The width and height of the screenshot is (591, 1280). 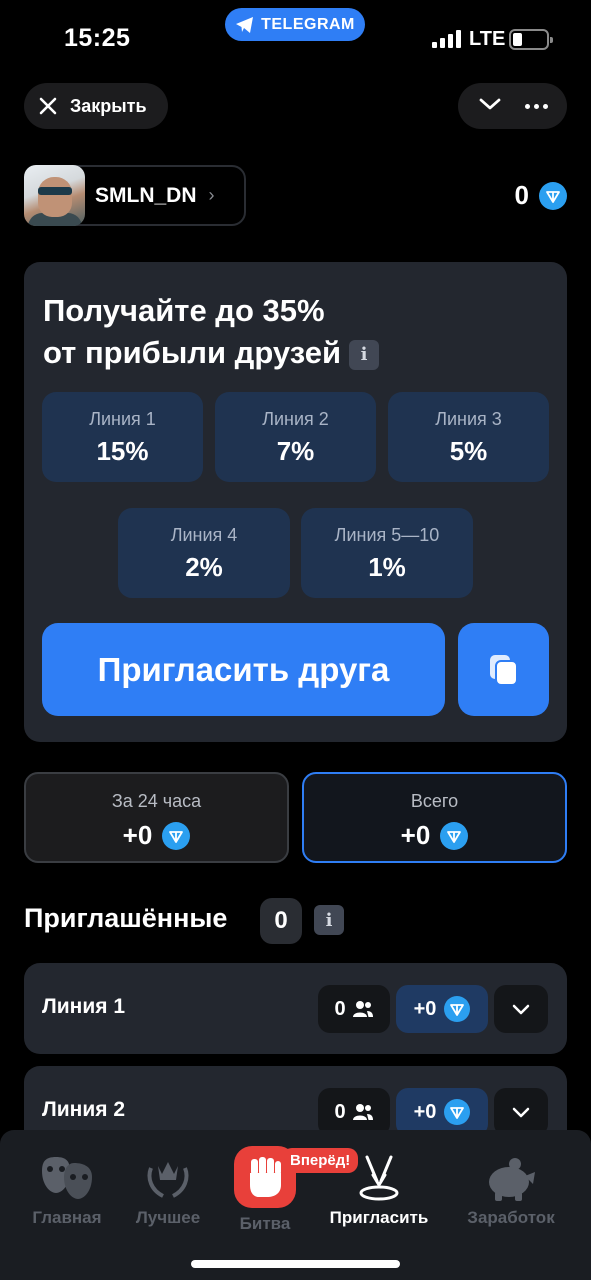 I want to click on line-rate-label: Линия 1, so click(x=122, y=419).